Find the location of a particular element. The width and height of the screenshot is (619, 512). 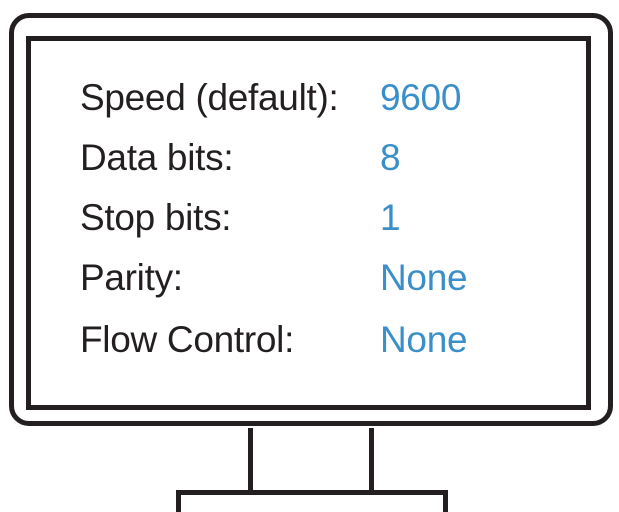

setting-value-speed: 9600 is located at coordinates (421, 97).